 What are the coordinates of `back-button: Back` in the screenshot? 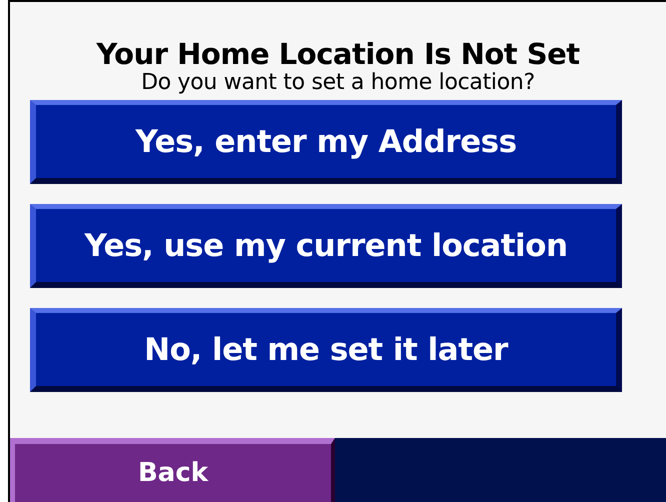 It's located at (172, 470).